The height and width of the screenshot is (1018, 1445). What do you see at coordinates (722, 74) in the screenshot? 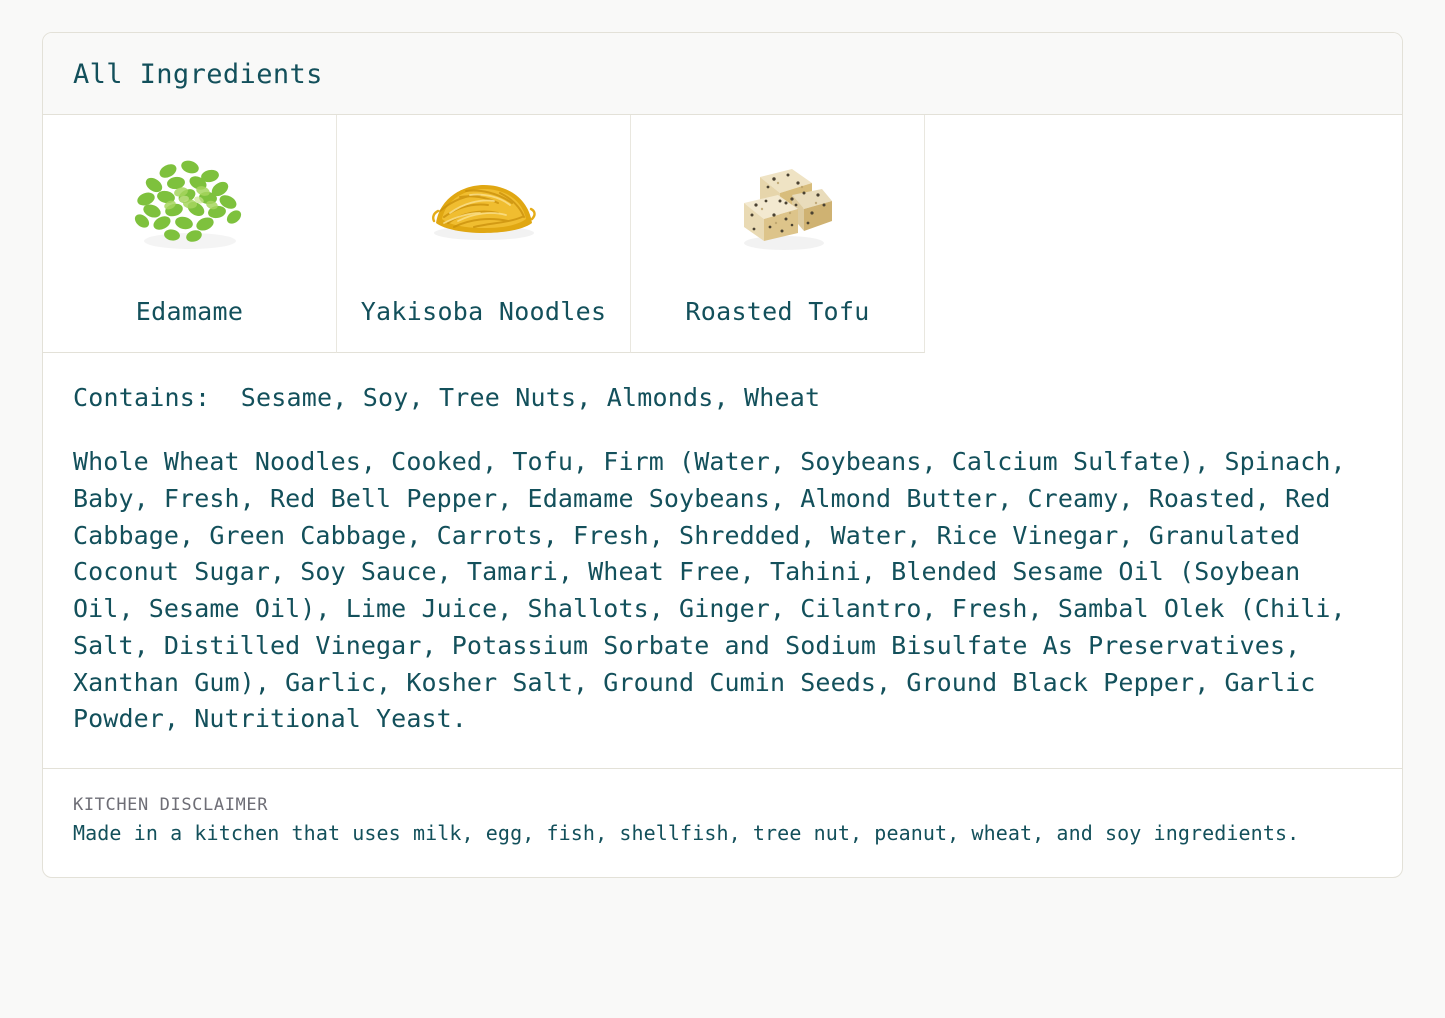
I see `card-header: All Ingredients` at bounding box center [722, 74].